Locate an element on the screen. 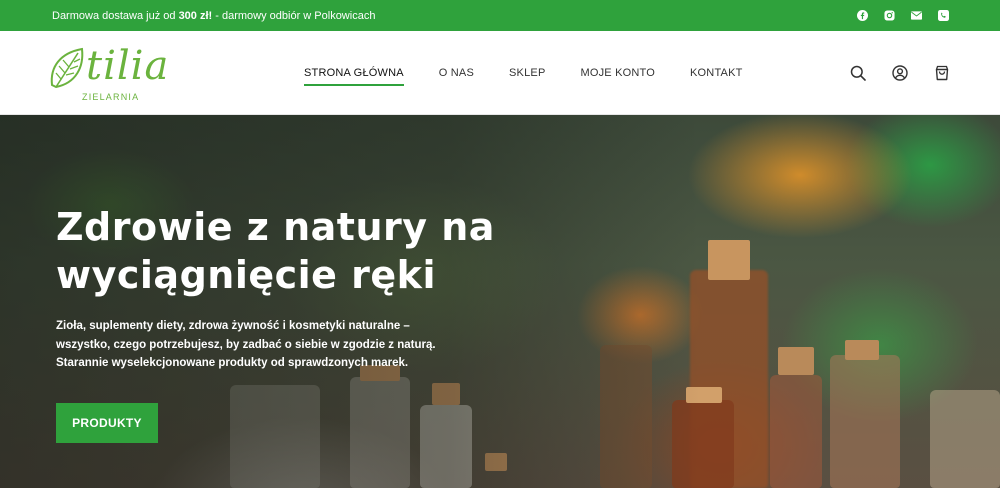 Image resolution: width=1000 pixels, height=488 pixels. header-actions is located at coordinates (900, 73).